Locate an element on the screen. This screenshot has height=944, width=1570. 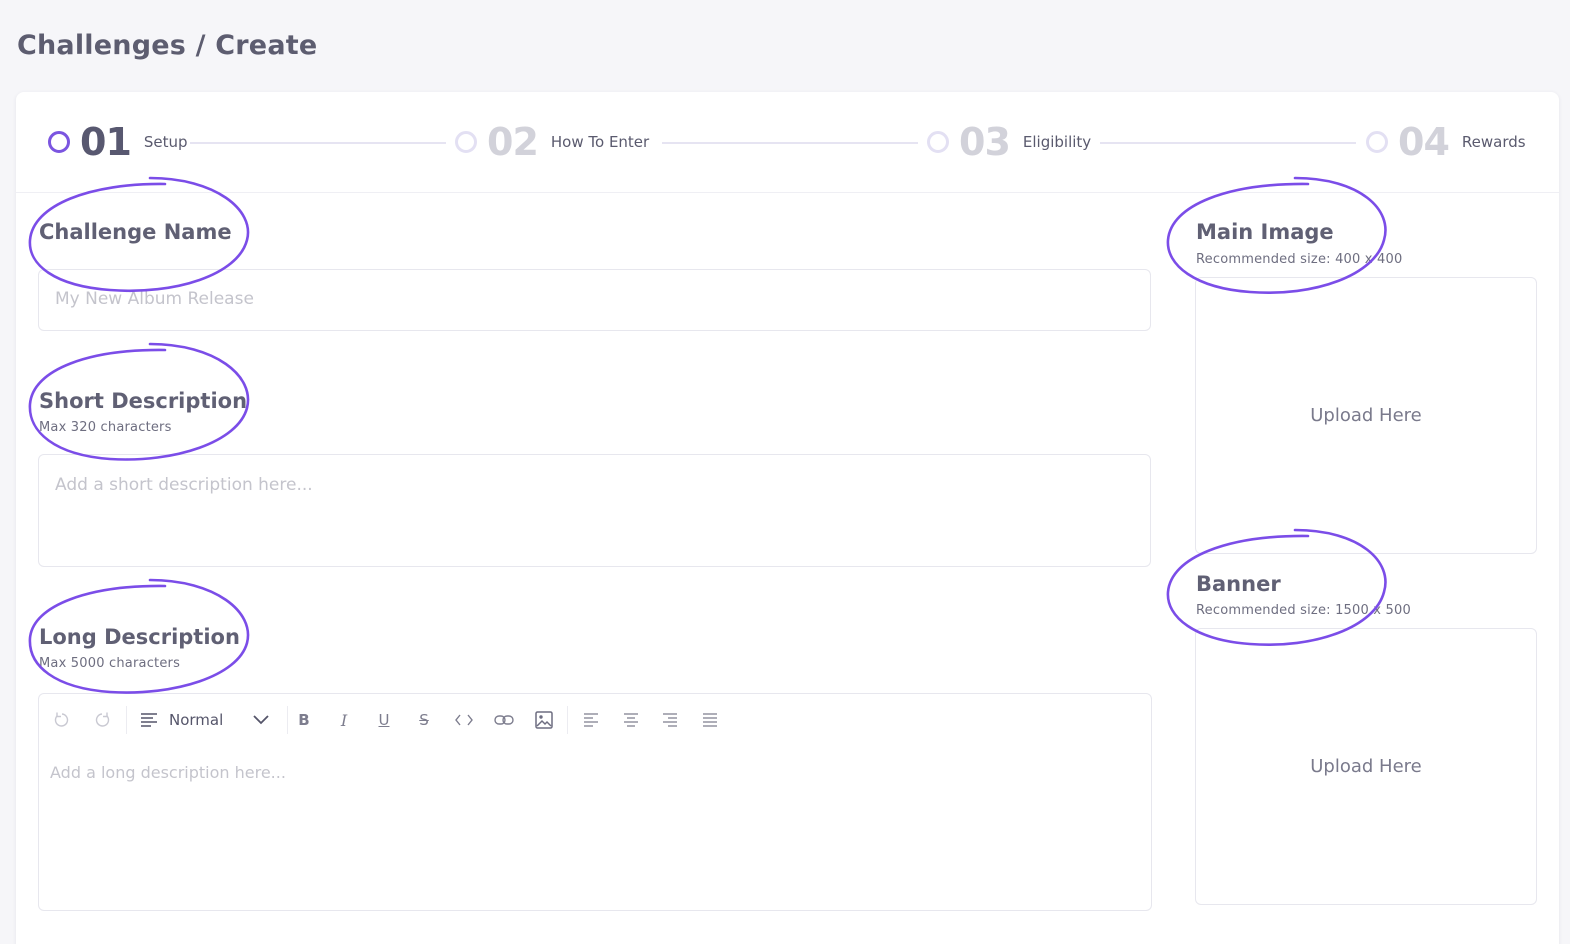
challenge-name-label: Challenge Name is located at coordinates (135, 232).